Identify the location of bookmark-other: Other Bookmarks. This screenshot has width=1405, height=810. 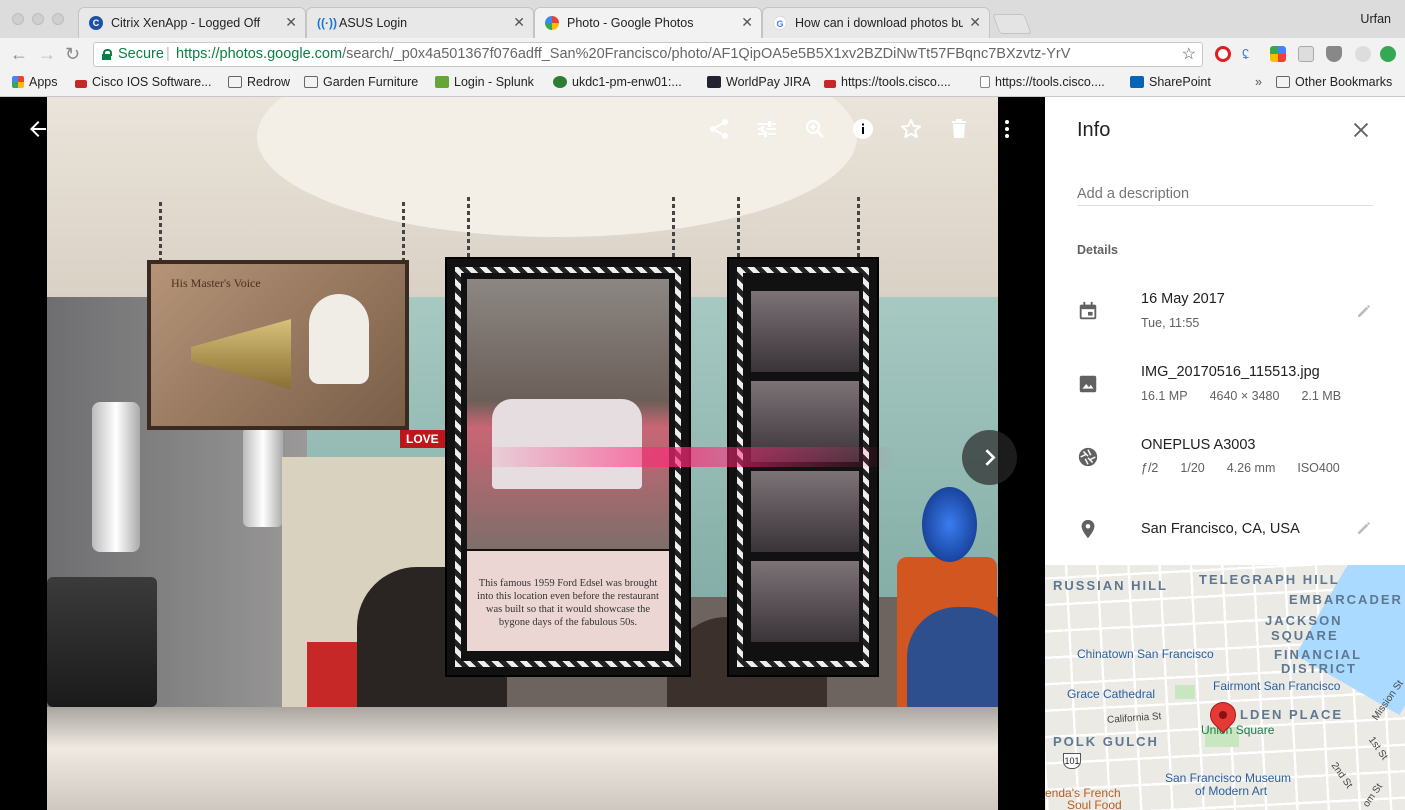
(1334, 82).